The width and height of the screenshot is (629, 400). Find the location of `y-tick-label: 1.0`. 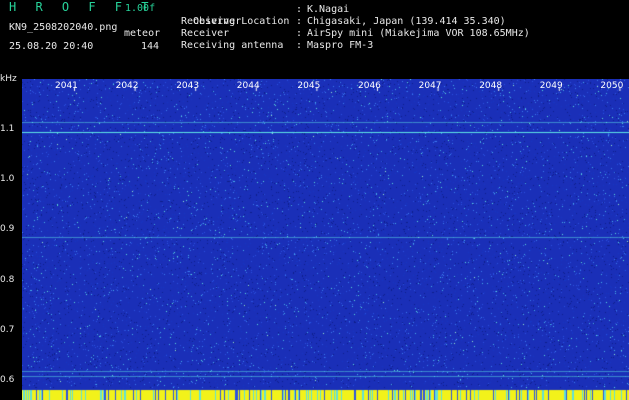

y-tick-label: 1.0 is located at coordinates (7, 179).